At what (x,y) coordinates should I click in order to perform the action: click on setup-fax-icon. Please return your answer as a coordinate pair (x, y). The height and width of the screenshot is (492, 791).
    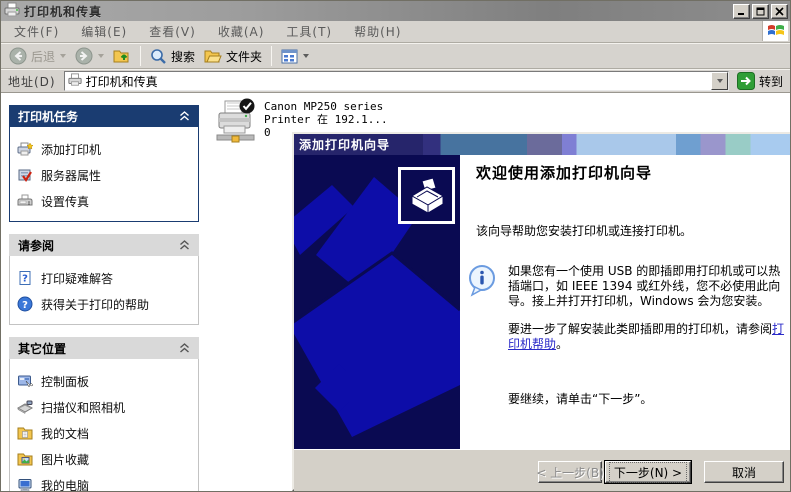
    Looking at the image, I should click on (25, 201).